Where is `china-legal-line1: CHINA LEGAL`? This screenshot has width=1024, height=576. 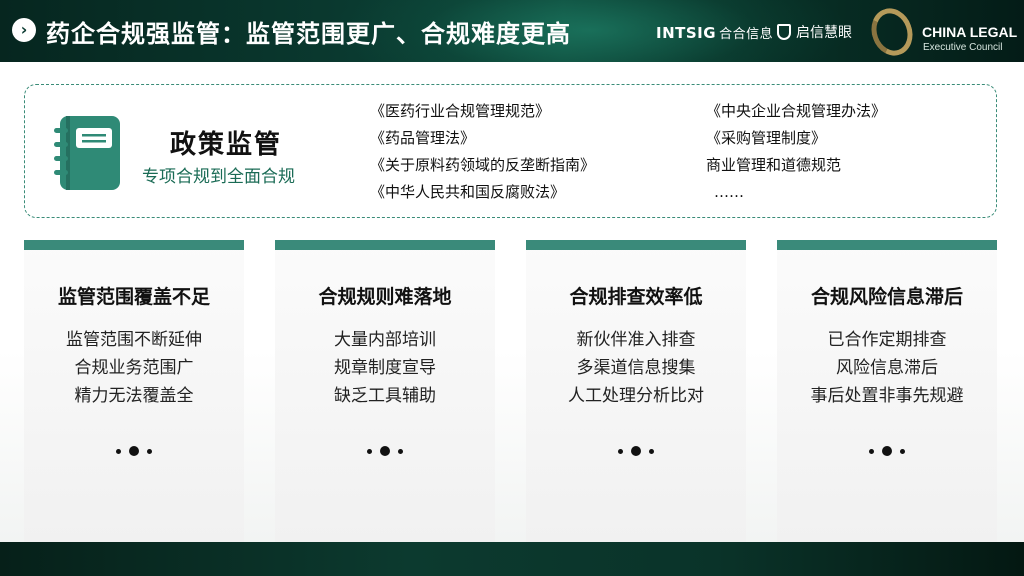 china-legal-line1: CHINA LEGAL is located at coordinates (970, 32).